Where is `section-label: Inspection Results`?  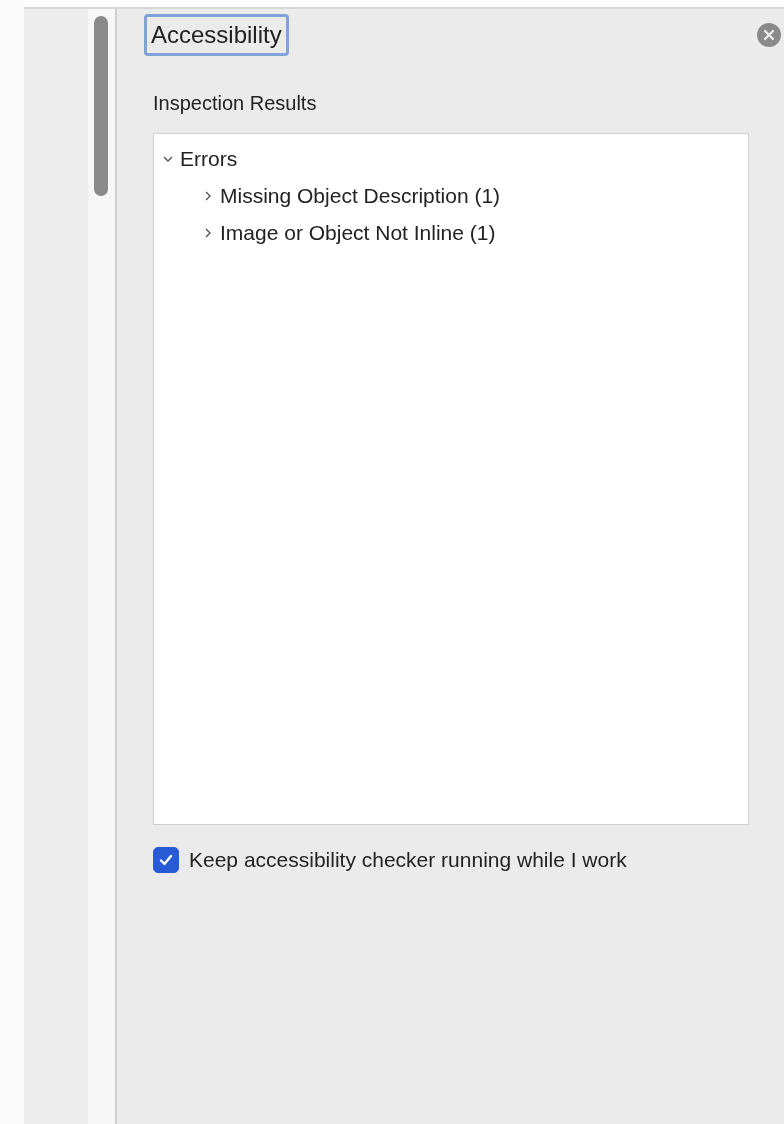
section-label: Inspection Results is located at coordinates (235, 103).